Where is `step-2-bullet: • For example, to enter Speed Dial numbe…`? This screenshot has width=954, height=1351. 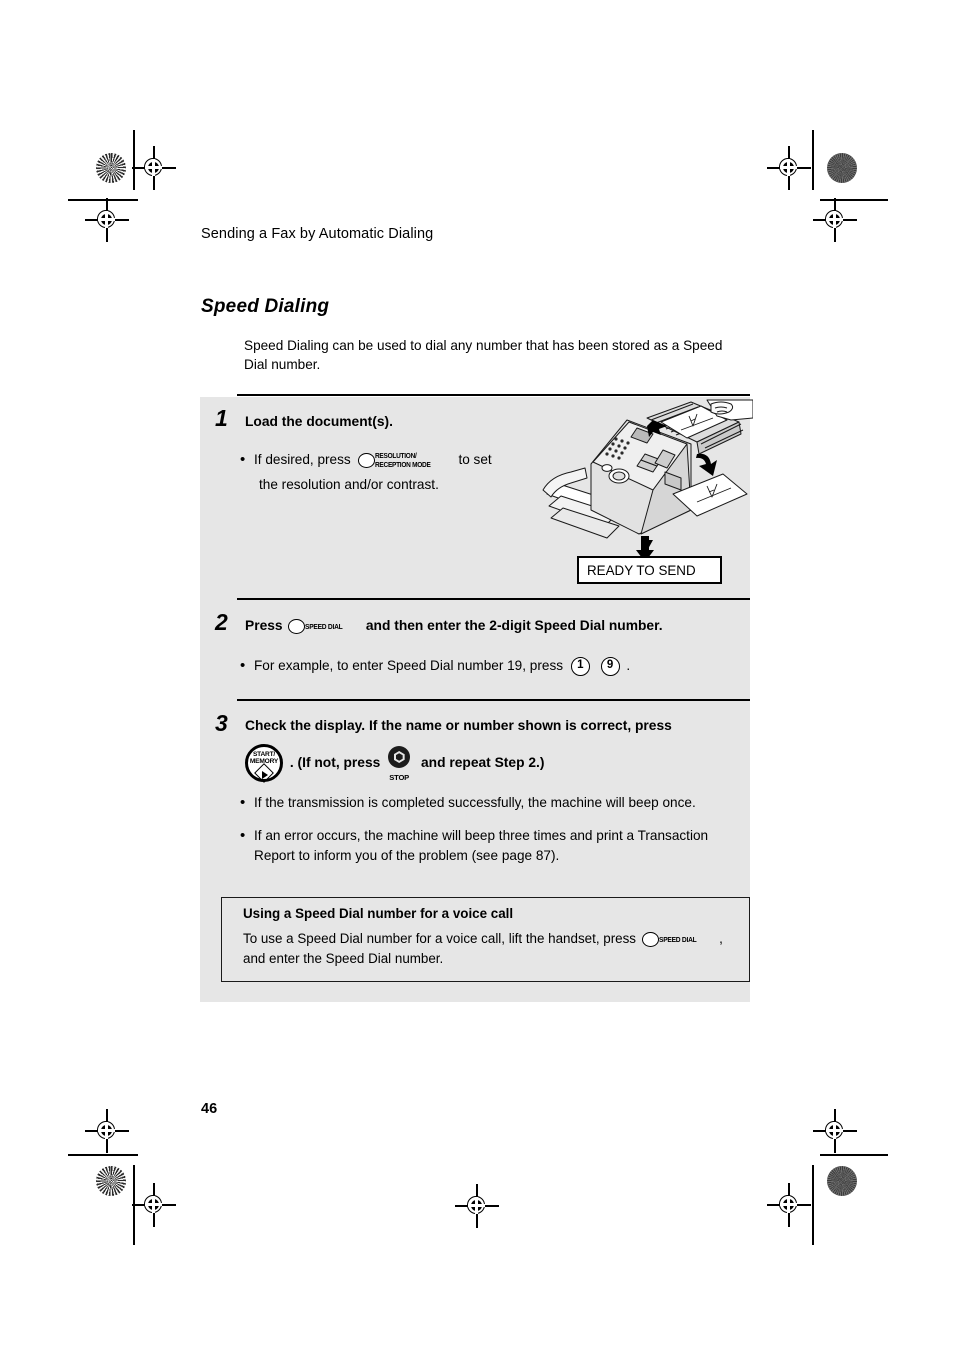
step-2-bullet: • For example, to enter Speed Dial numbe… is located at coordinates (480, 666).